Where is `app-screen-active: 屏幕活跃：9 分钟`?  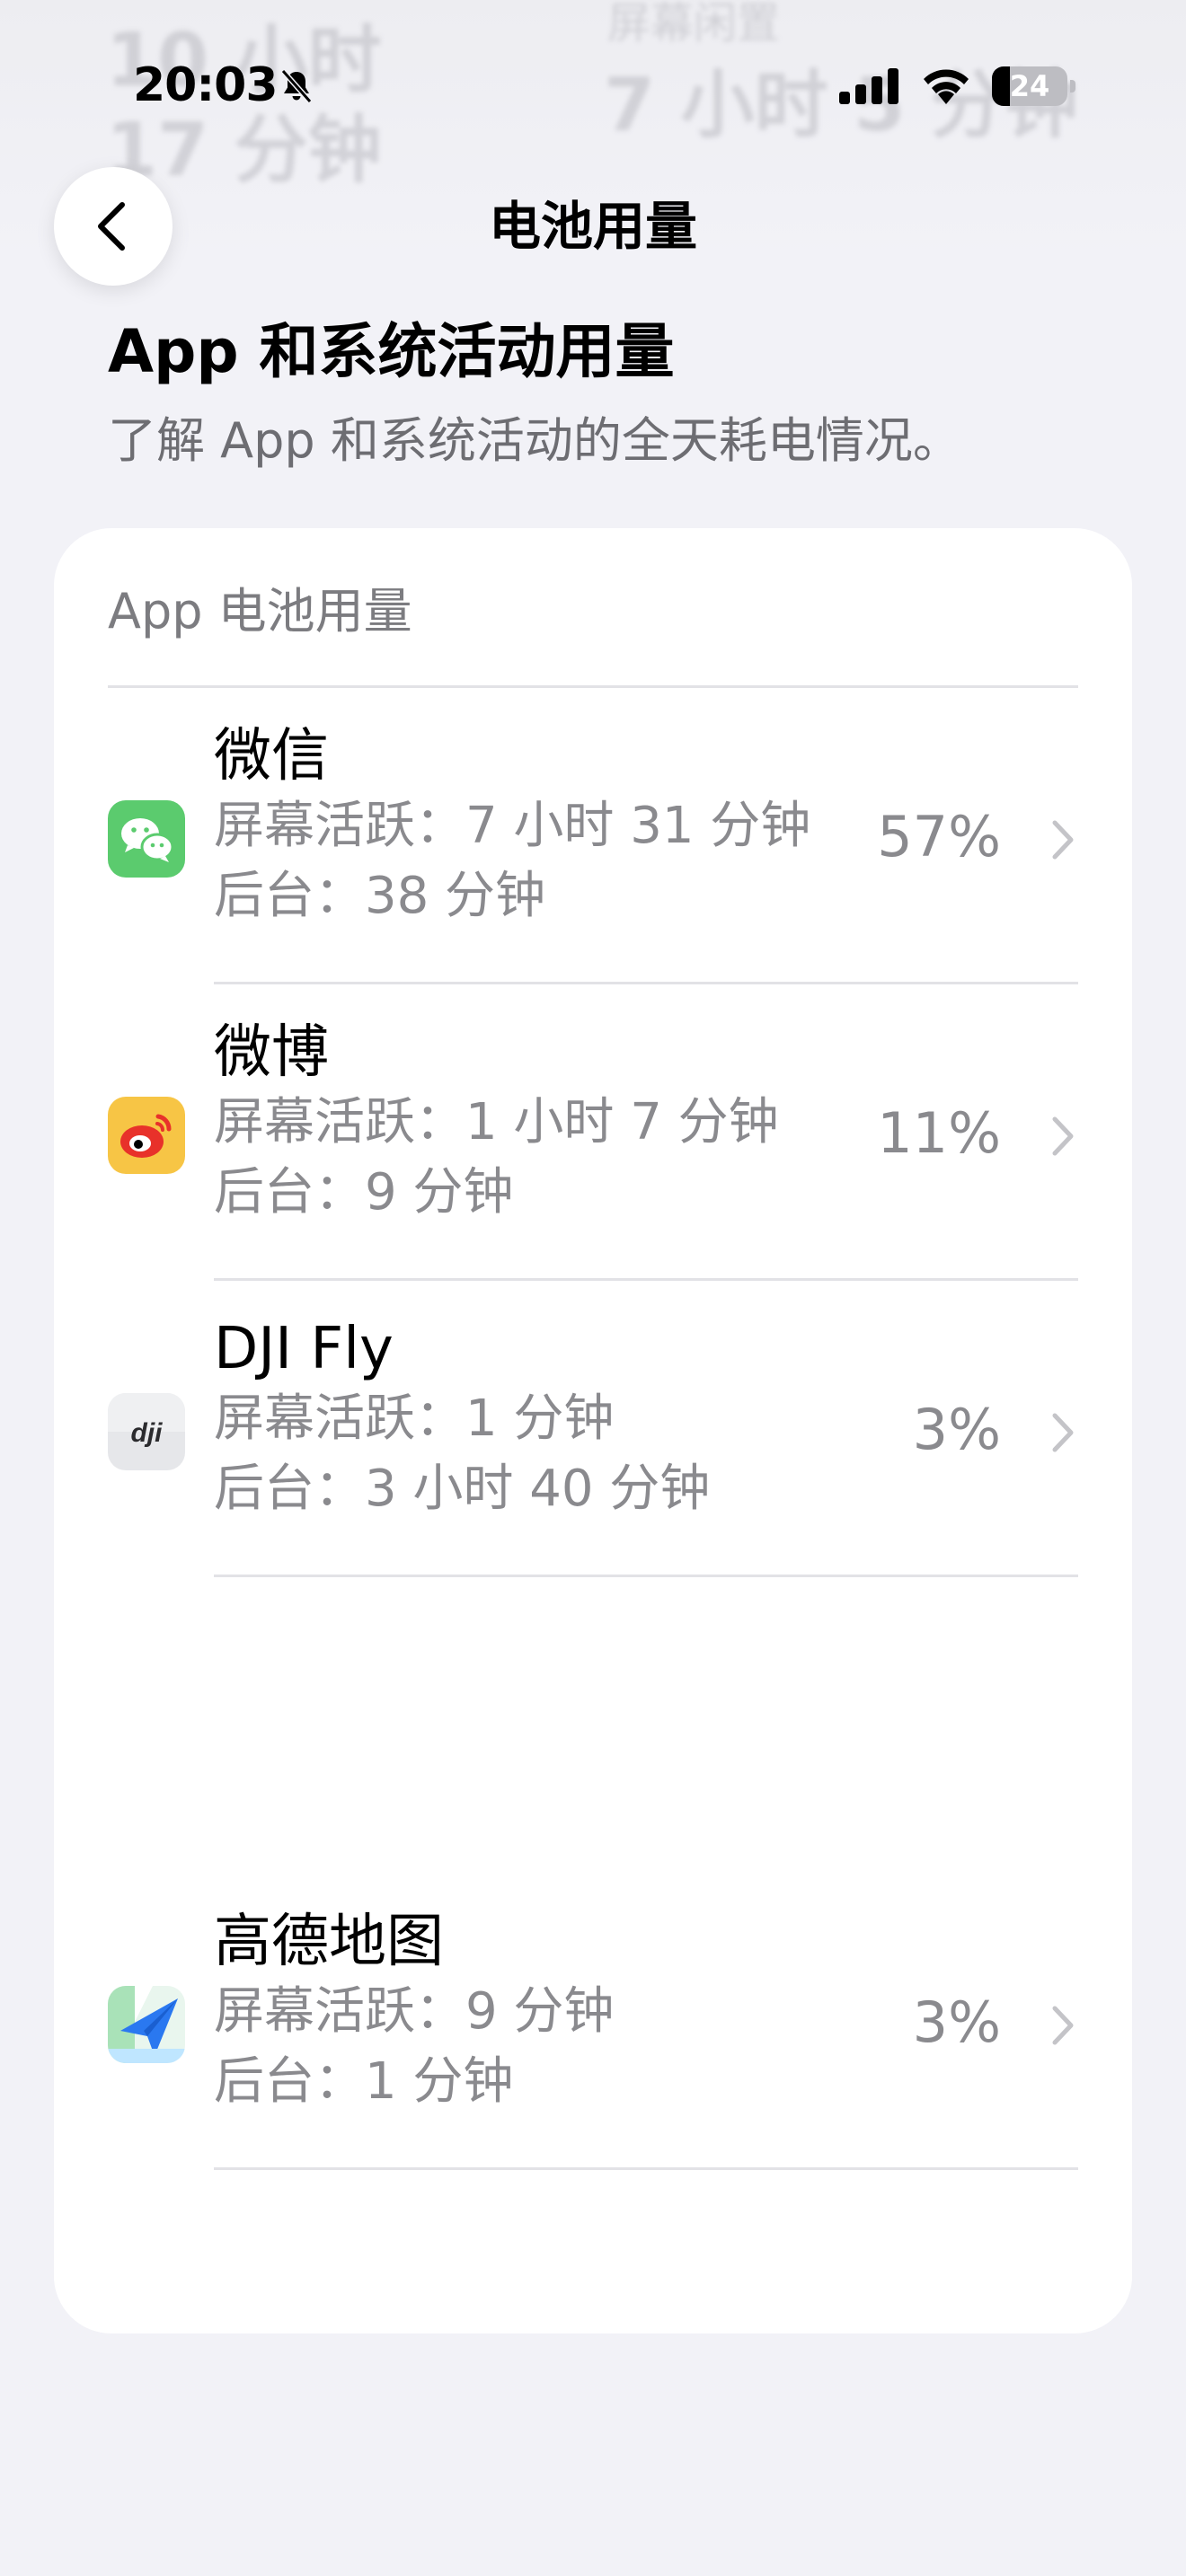 app-screen-active: 屏幕活跃：9 分钟 is located at coordinates (414, 2011).